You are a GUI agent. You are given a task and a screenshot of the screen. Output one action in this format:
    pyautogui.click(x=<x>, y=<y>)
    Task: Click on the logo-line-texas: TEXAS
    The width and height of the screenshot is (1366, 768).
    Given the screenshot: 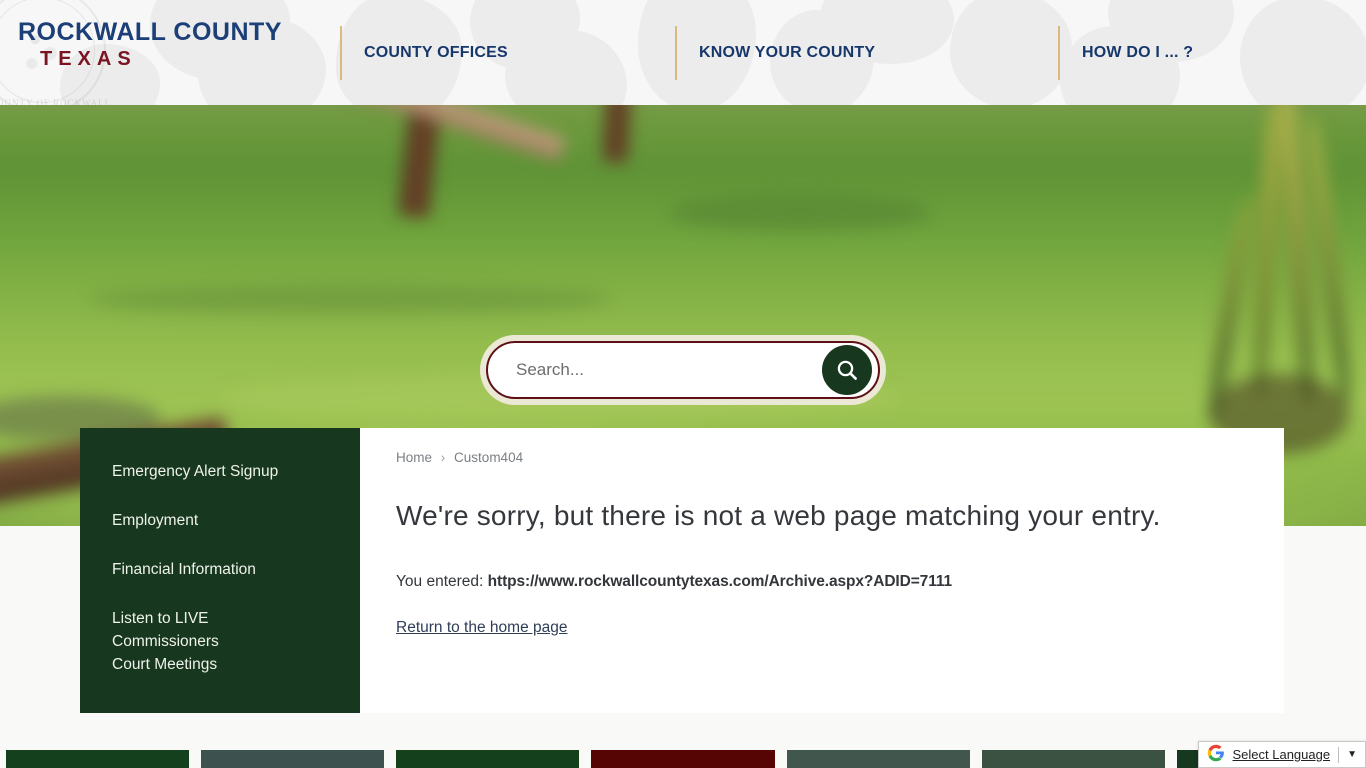 What is the action you would take?
    pyautogui.click(x=88, y=59)
    